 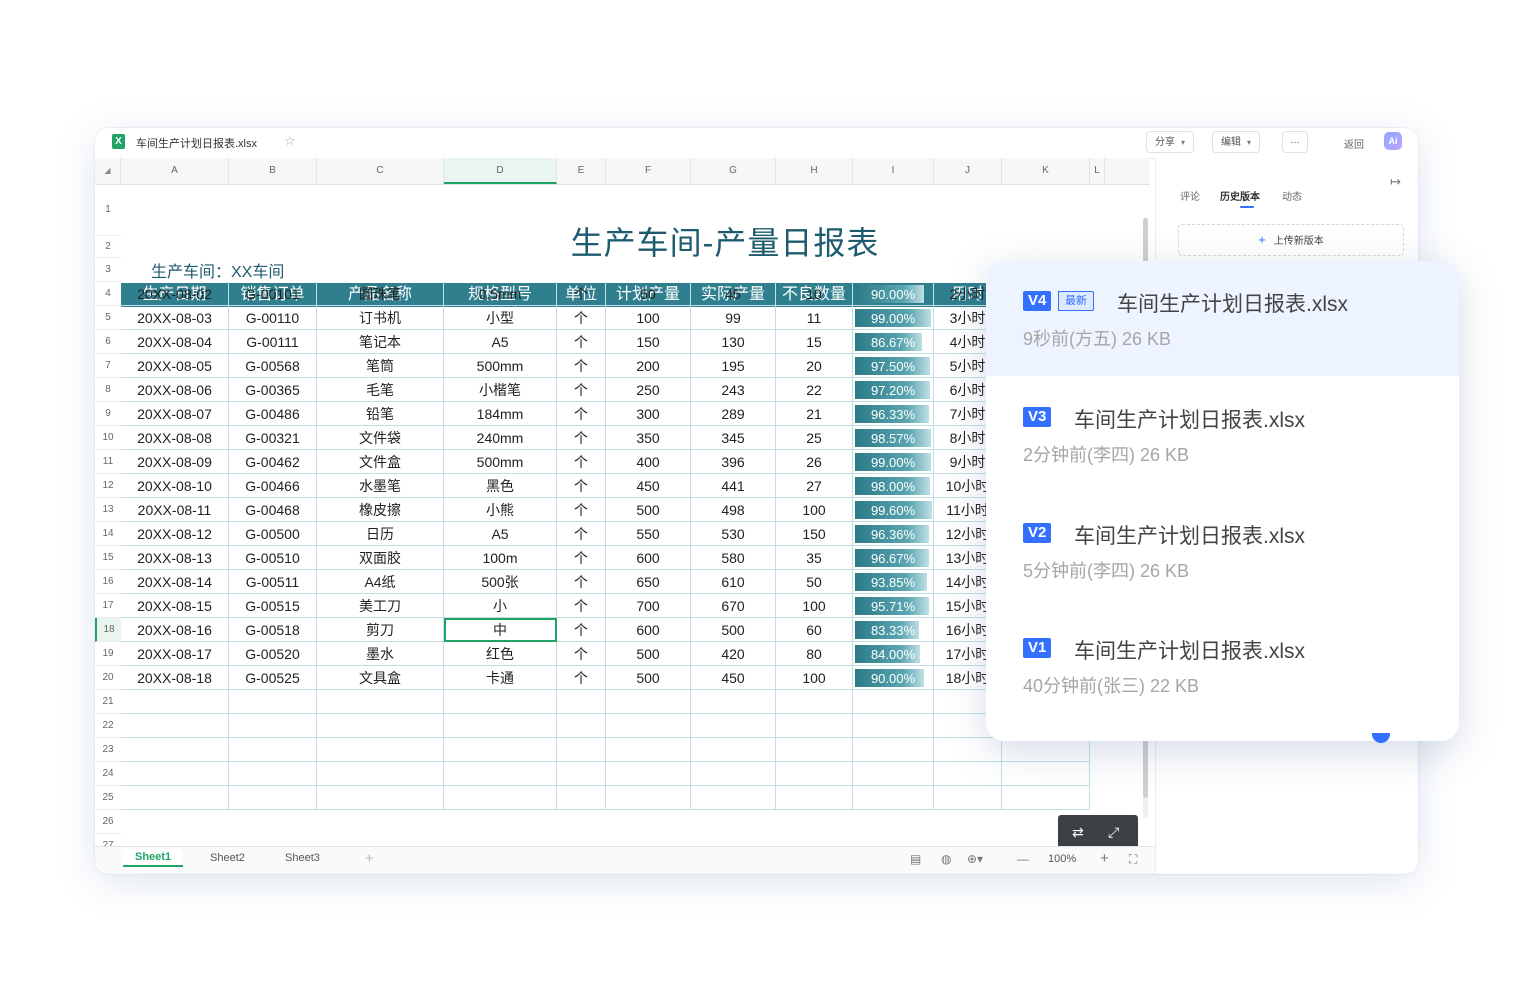 I want to click on row-header-12: 12, so click(x=108, y=486).